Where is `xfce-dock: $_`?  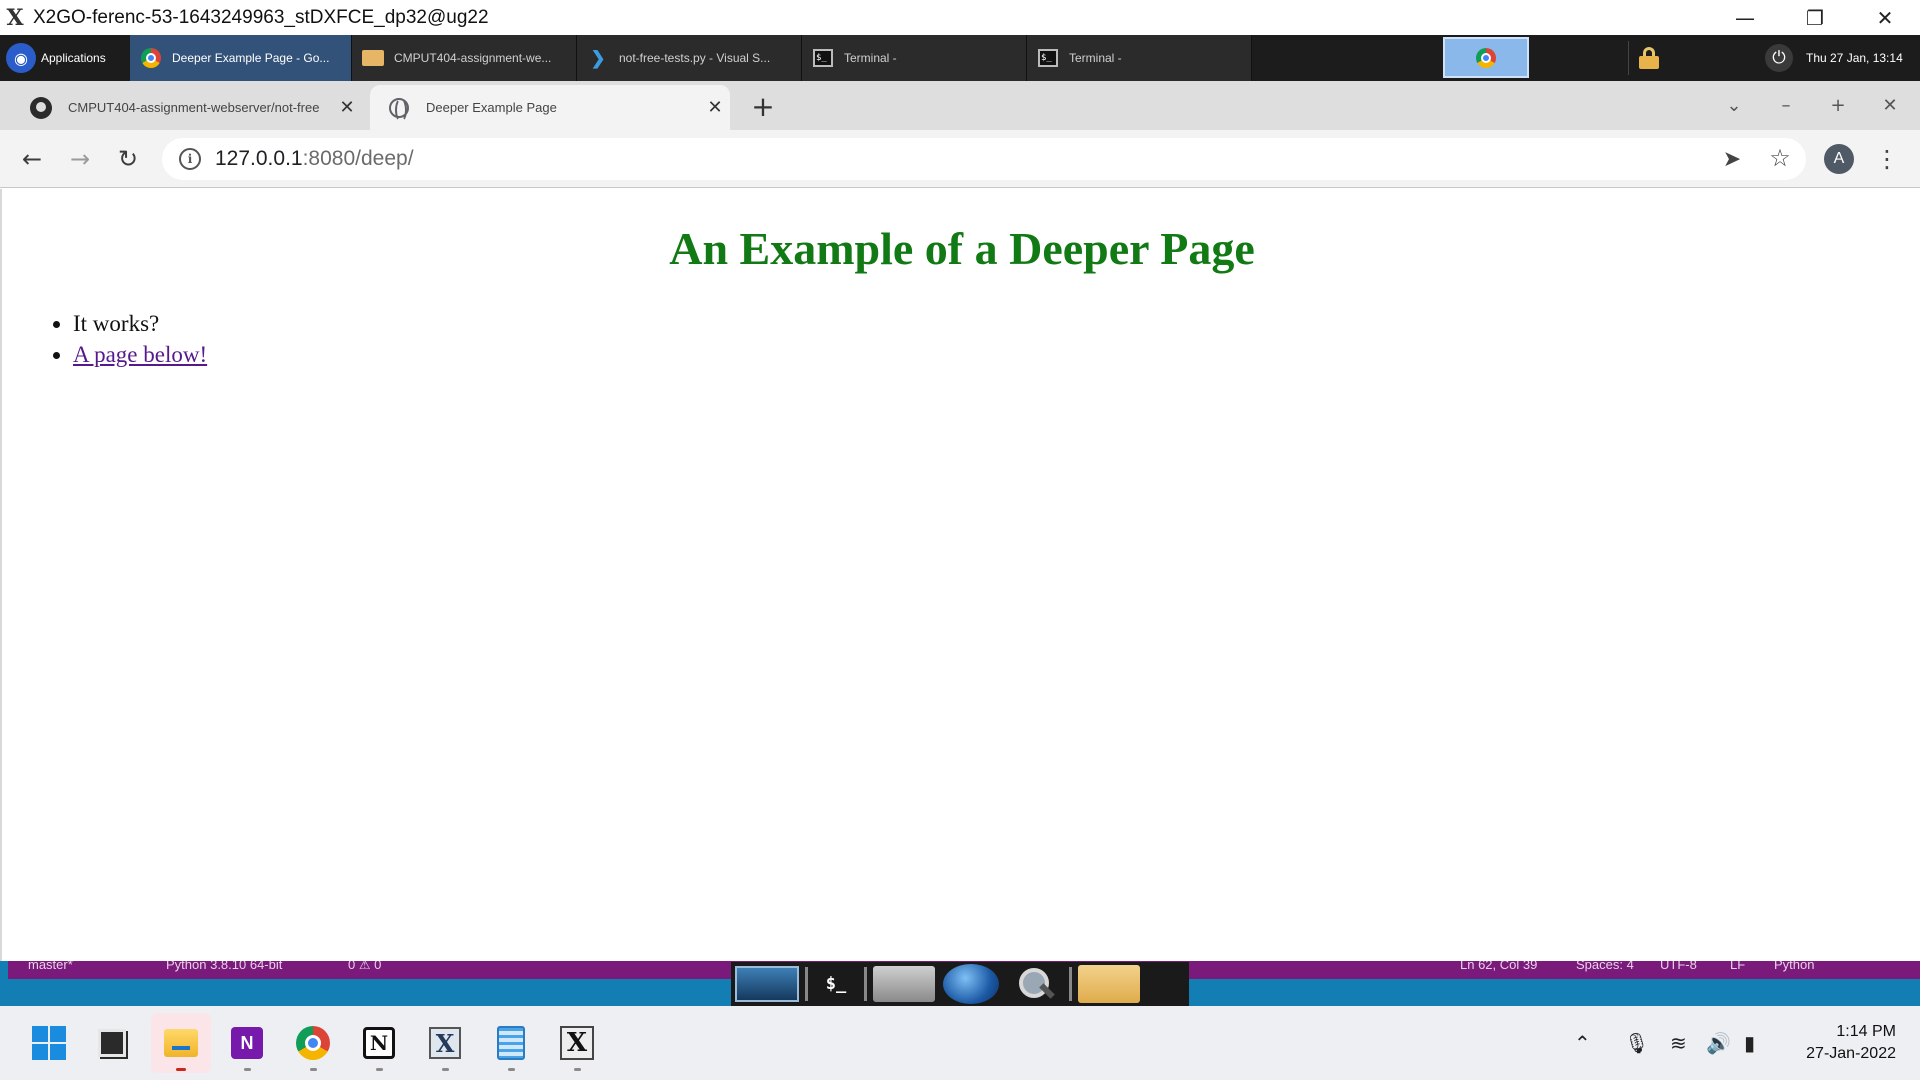
xfce-dock: $_ is located at coordinates (960, 984).